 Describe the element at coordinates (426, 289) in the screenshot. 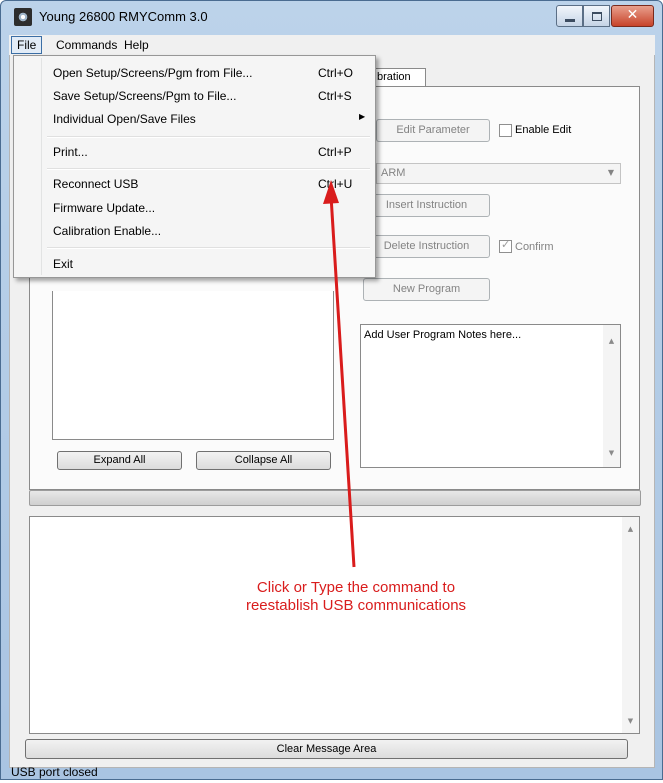

I see `new-program-button: New Program` at that location.